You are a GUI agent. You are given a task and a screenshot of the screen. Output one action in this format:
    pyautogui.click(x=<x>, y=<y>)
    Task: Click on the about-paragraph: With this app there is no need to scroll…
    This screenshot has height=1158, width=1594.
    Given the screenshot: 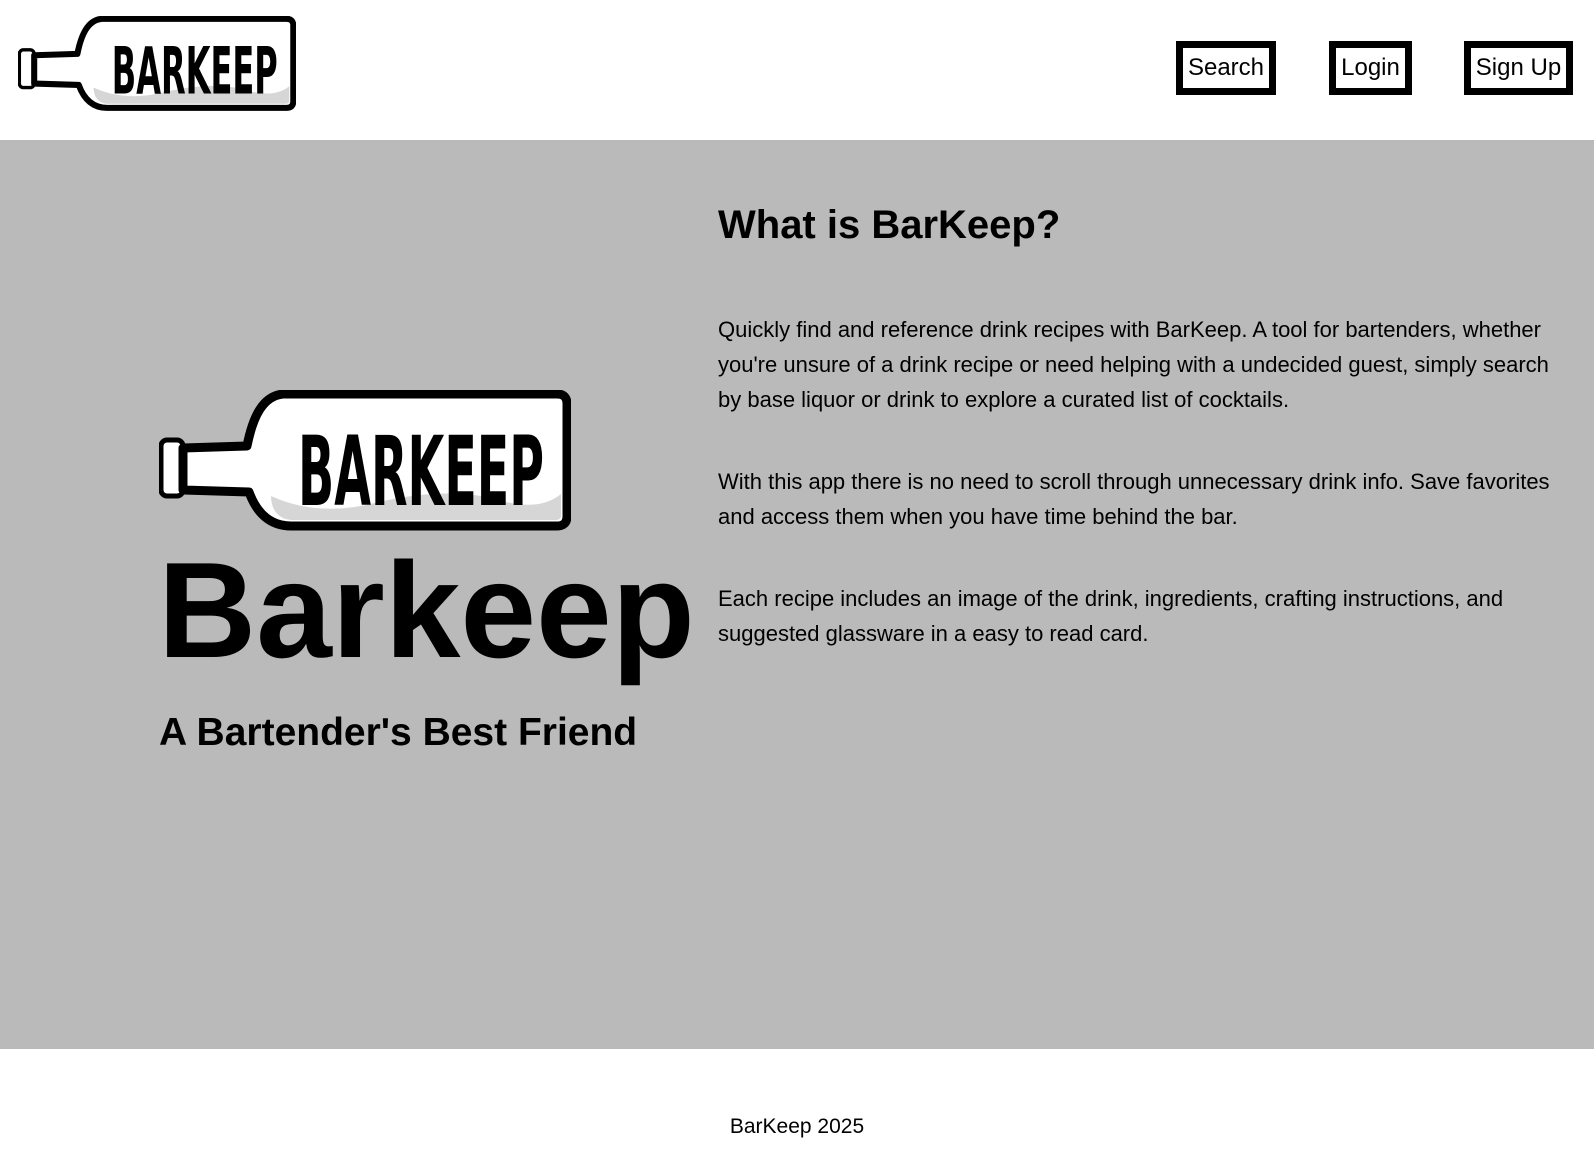 What is the action you would take?
    pyautogui.click(x=1134, y=499)
    